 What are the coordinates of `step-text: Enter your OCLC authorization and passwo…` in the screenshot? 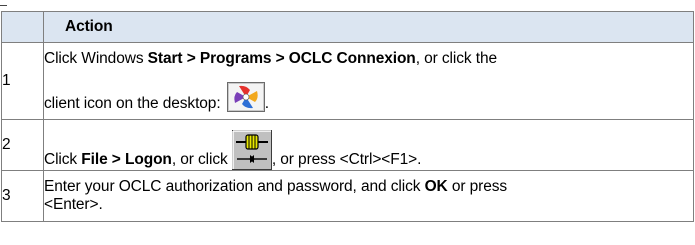 It's located at (234, 186).